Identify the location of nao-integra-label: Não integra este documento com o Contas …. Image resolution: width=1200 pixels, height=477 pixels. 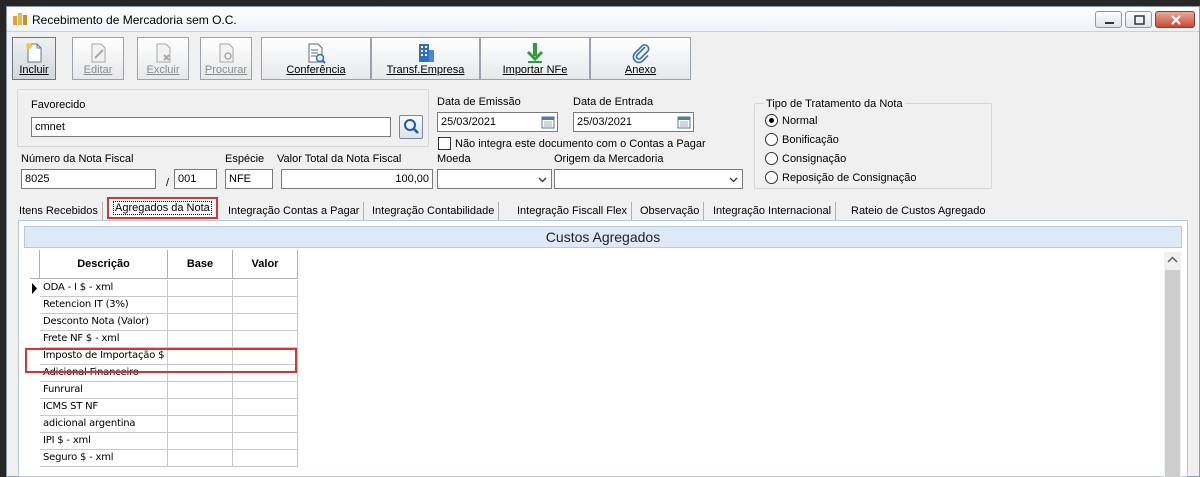
(580, 144).